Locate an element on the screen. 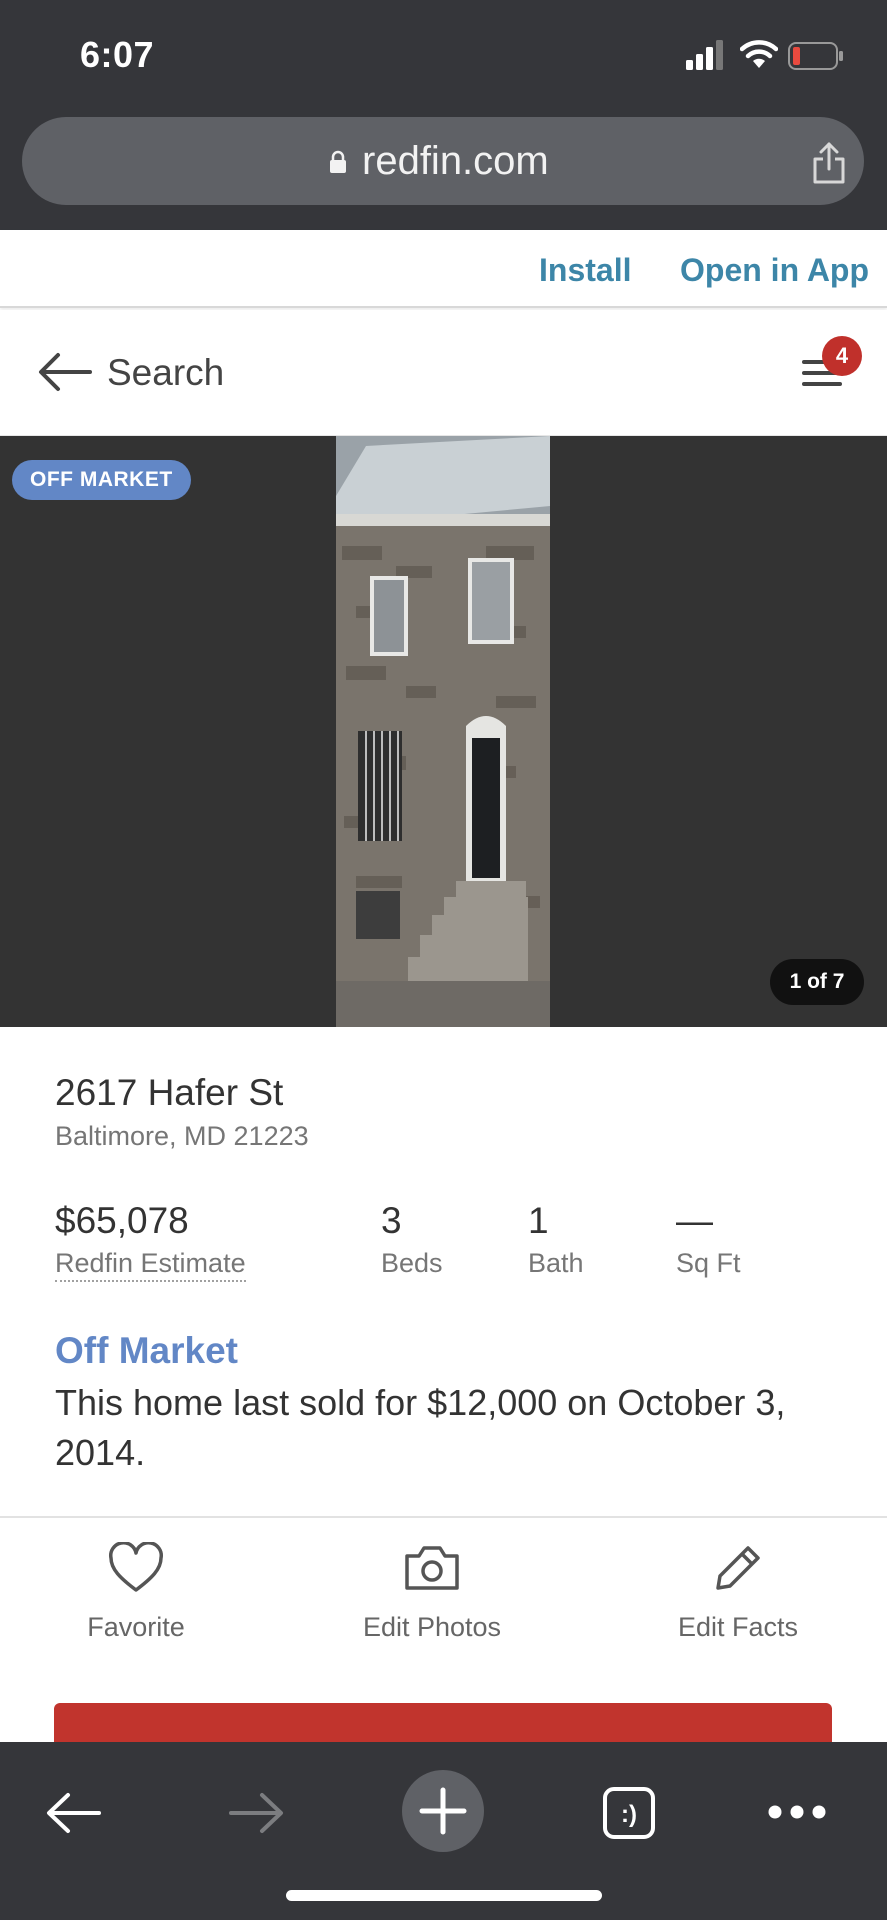 The width and height of the screenshot is (887, 1920). camera-icon is located at coordinates (432, 1568).